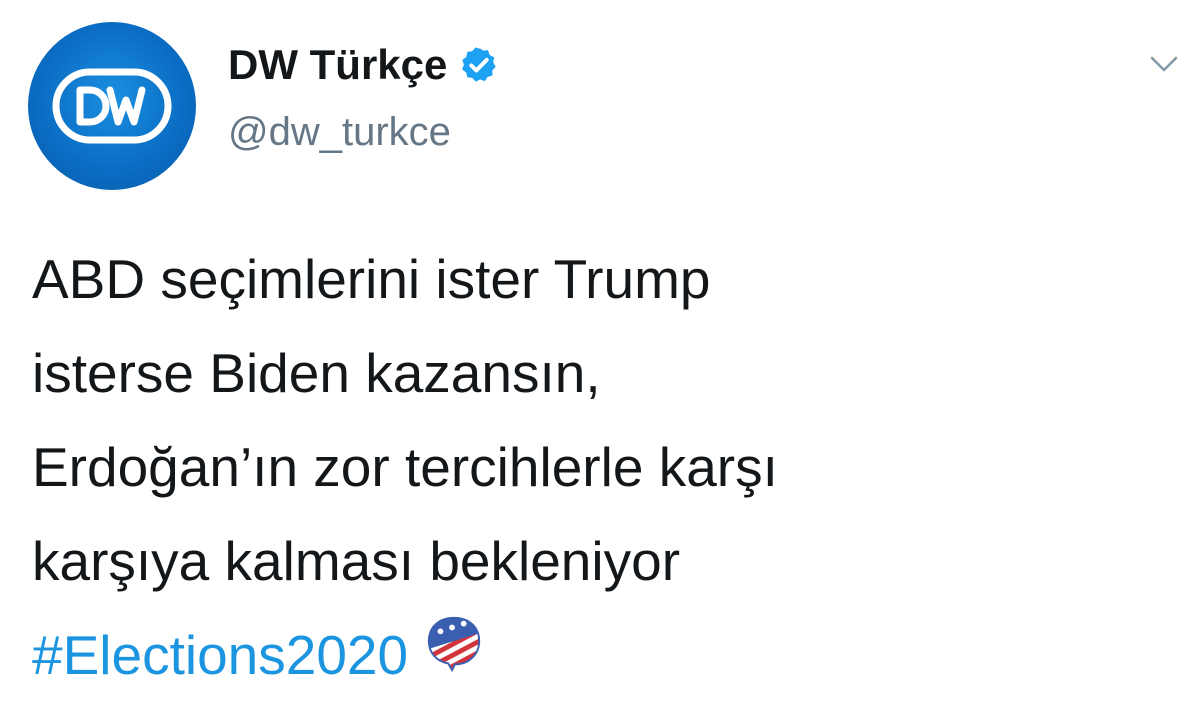 Image resolution: width=1200 pixels, height=728 pixels. Describe the element at coordinates (363, 96) in the screenshot. I see `tweet-author: DW Türkçe @dw_turkce` at that location.